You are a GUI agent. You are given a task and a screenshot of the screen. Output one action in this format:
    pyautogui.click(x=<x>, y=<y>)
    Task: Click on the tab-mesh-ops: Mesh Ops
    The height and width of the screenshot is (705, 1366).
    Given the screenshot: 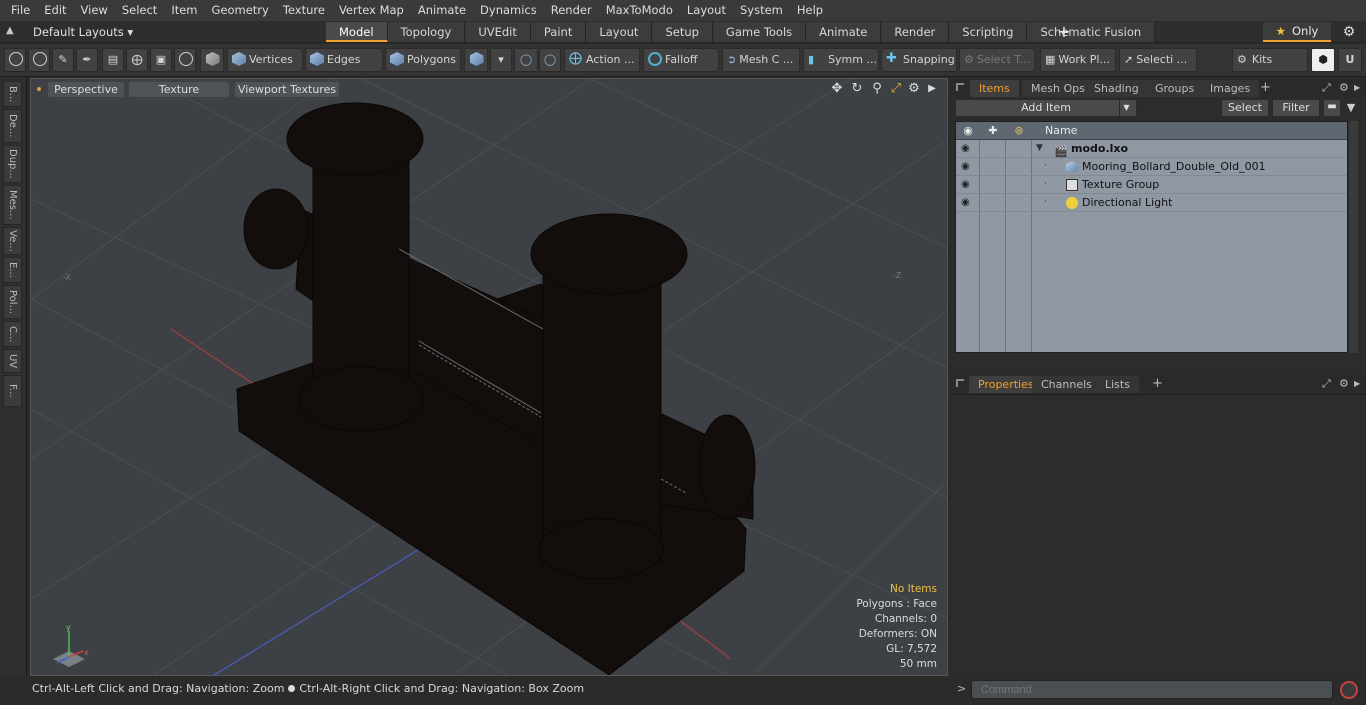 What is the action you would take?
    pyautogui.click(x=1058, y=88)
    